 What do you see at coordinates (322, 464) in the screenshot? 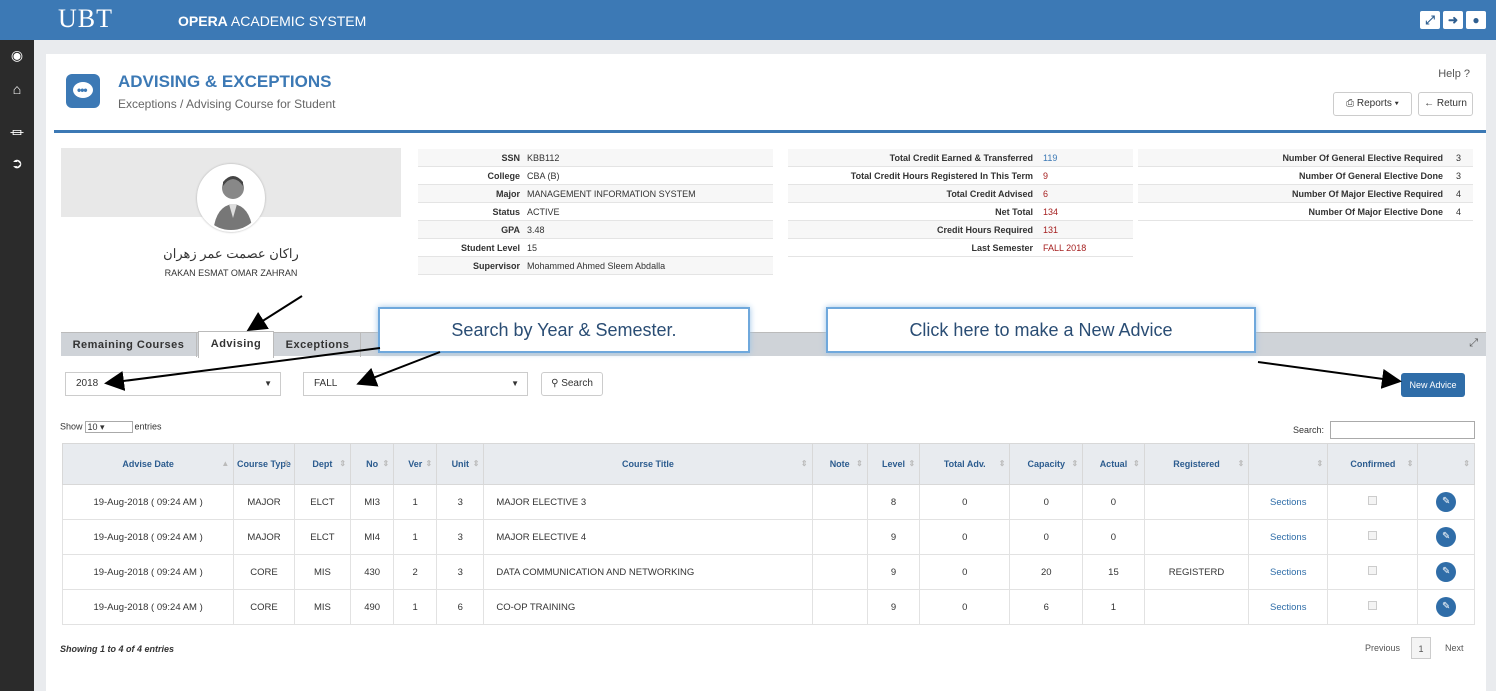
I see `col-dept: Dept ⇕` at bounding box center [322, 464].